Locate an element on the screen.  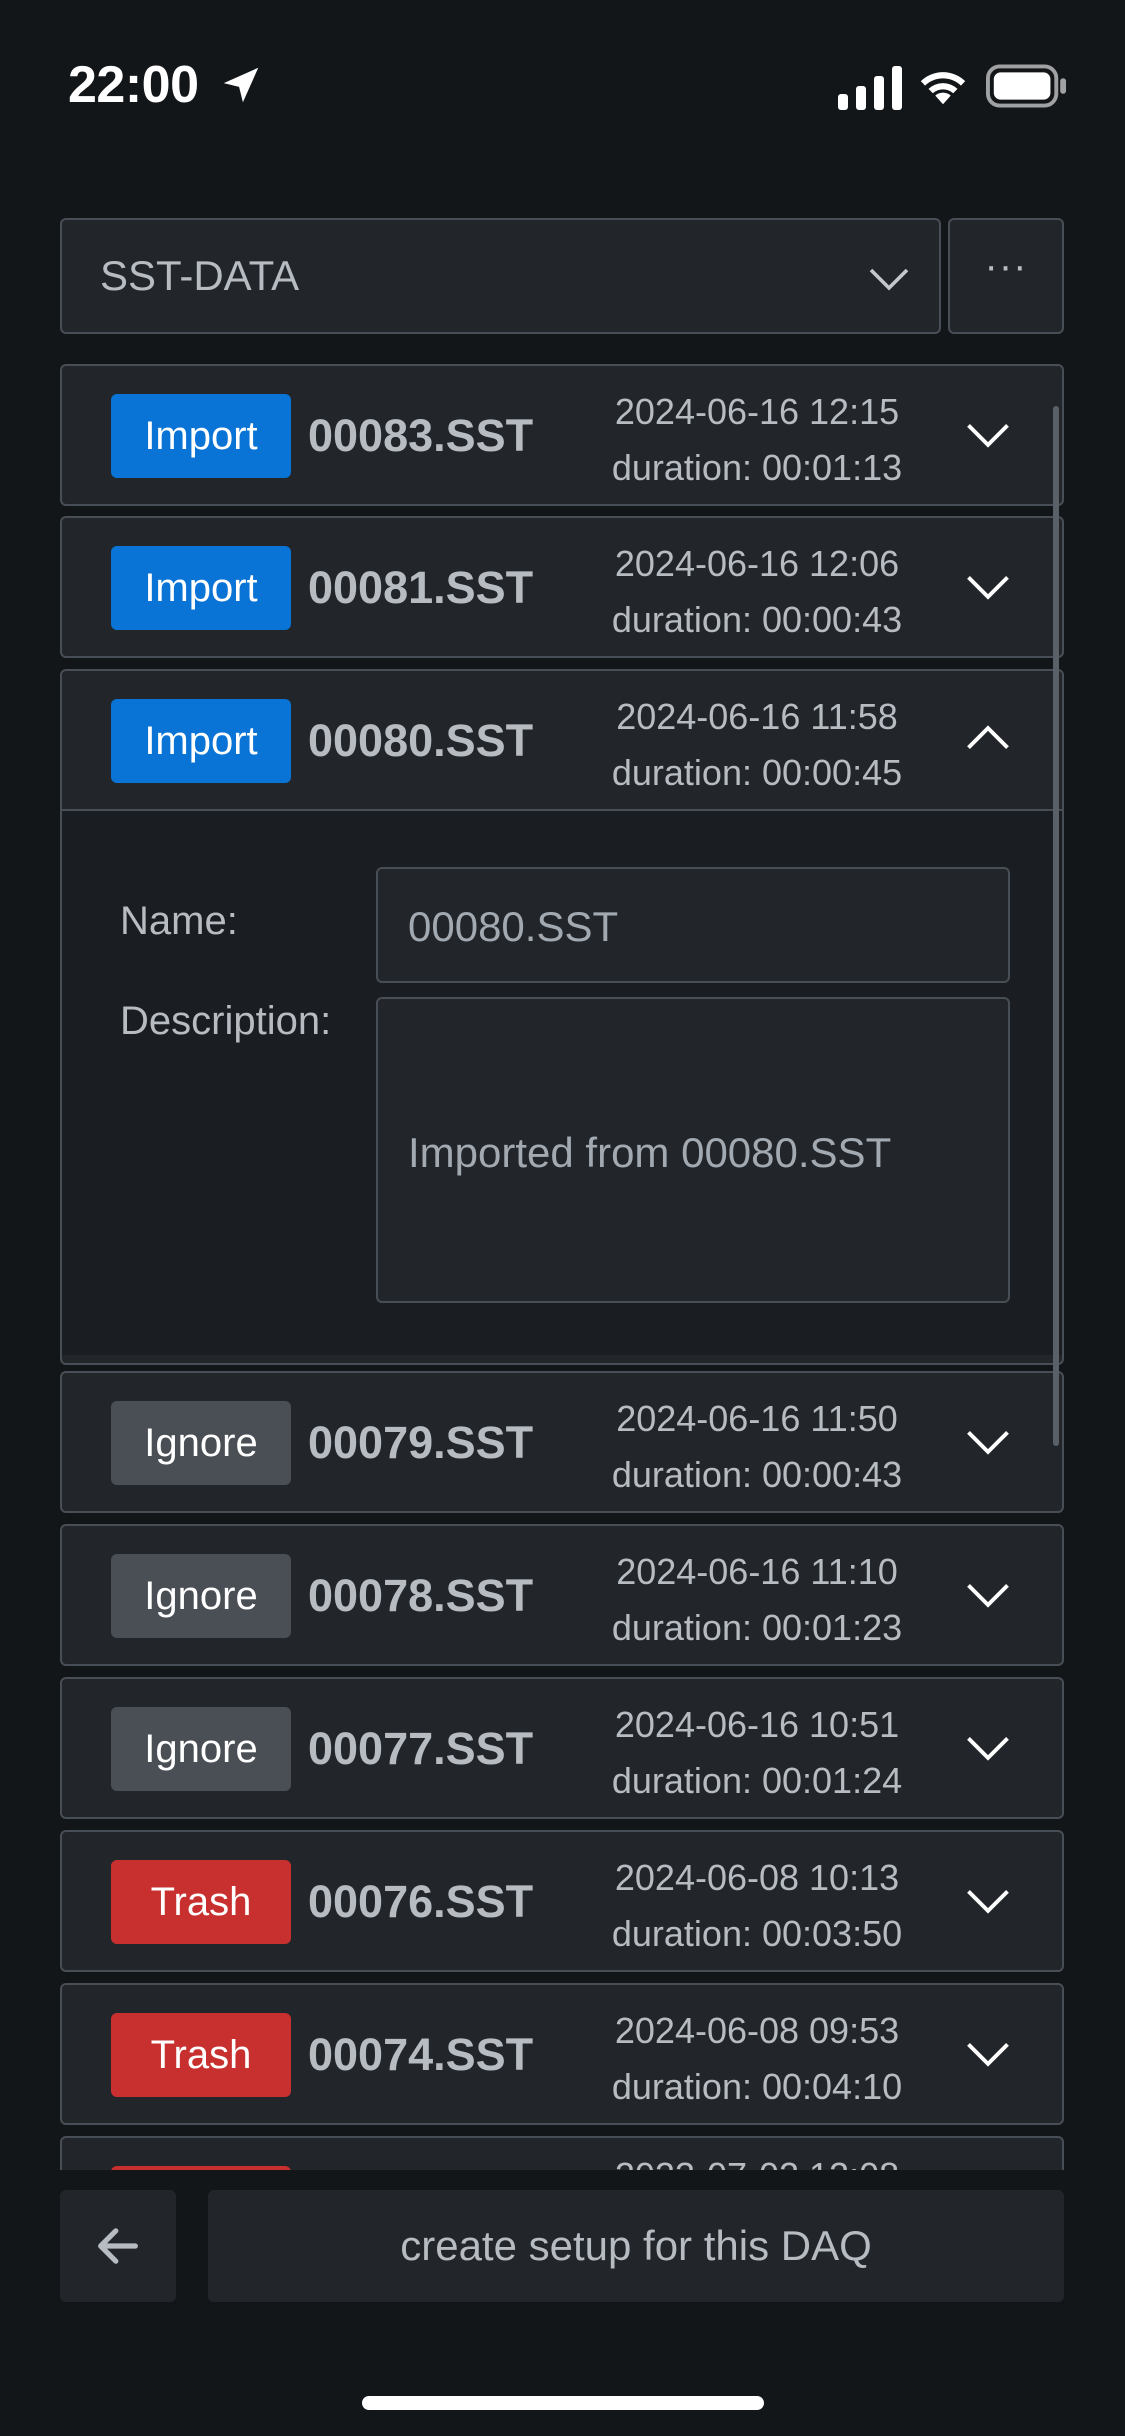
file-duration: duration: 00:01:23 is located at coordinates (757, 1627).